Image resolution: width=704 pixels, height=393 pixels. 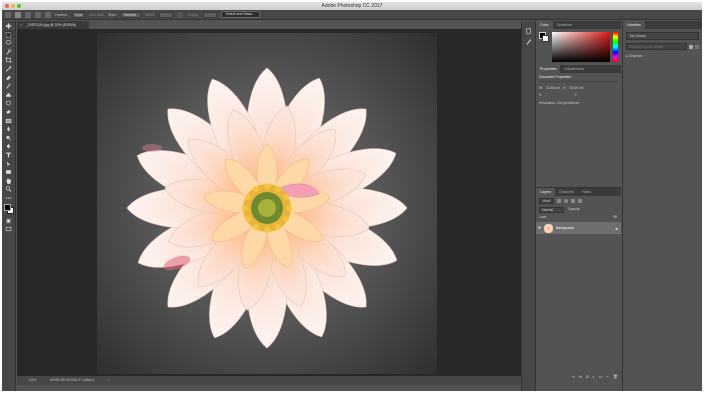 What do you see at coordinates (9, 94) in the screenshot?
I see `clone-stamp-tool-icon` at bounding box center [9, 94].